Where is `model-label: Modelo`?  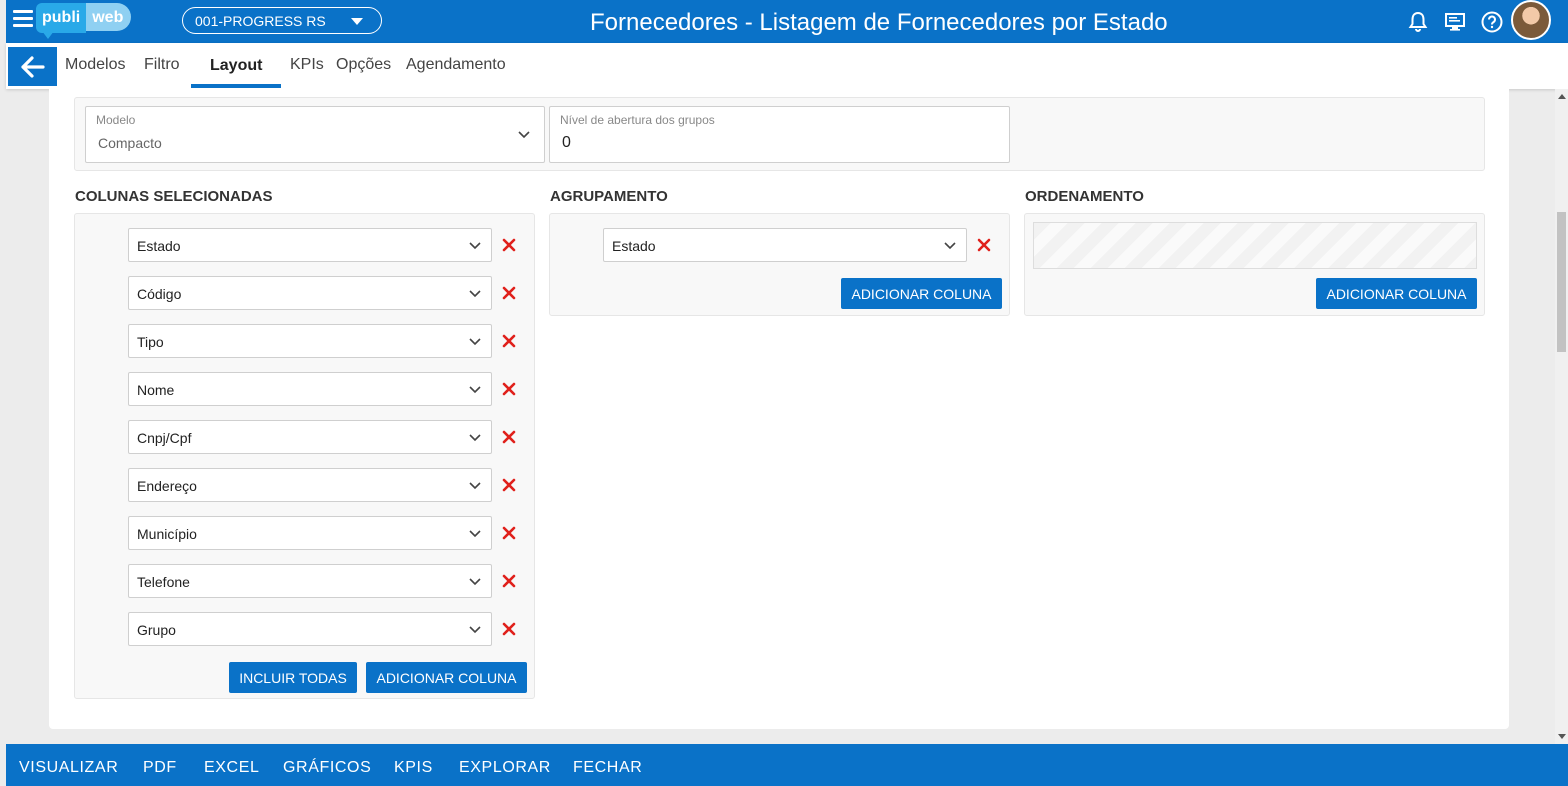
model-label: Modelo is located at coordinates (116, 120).